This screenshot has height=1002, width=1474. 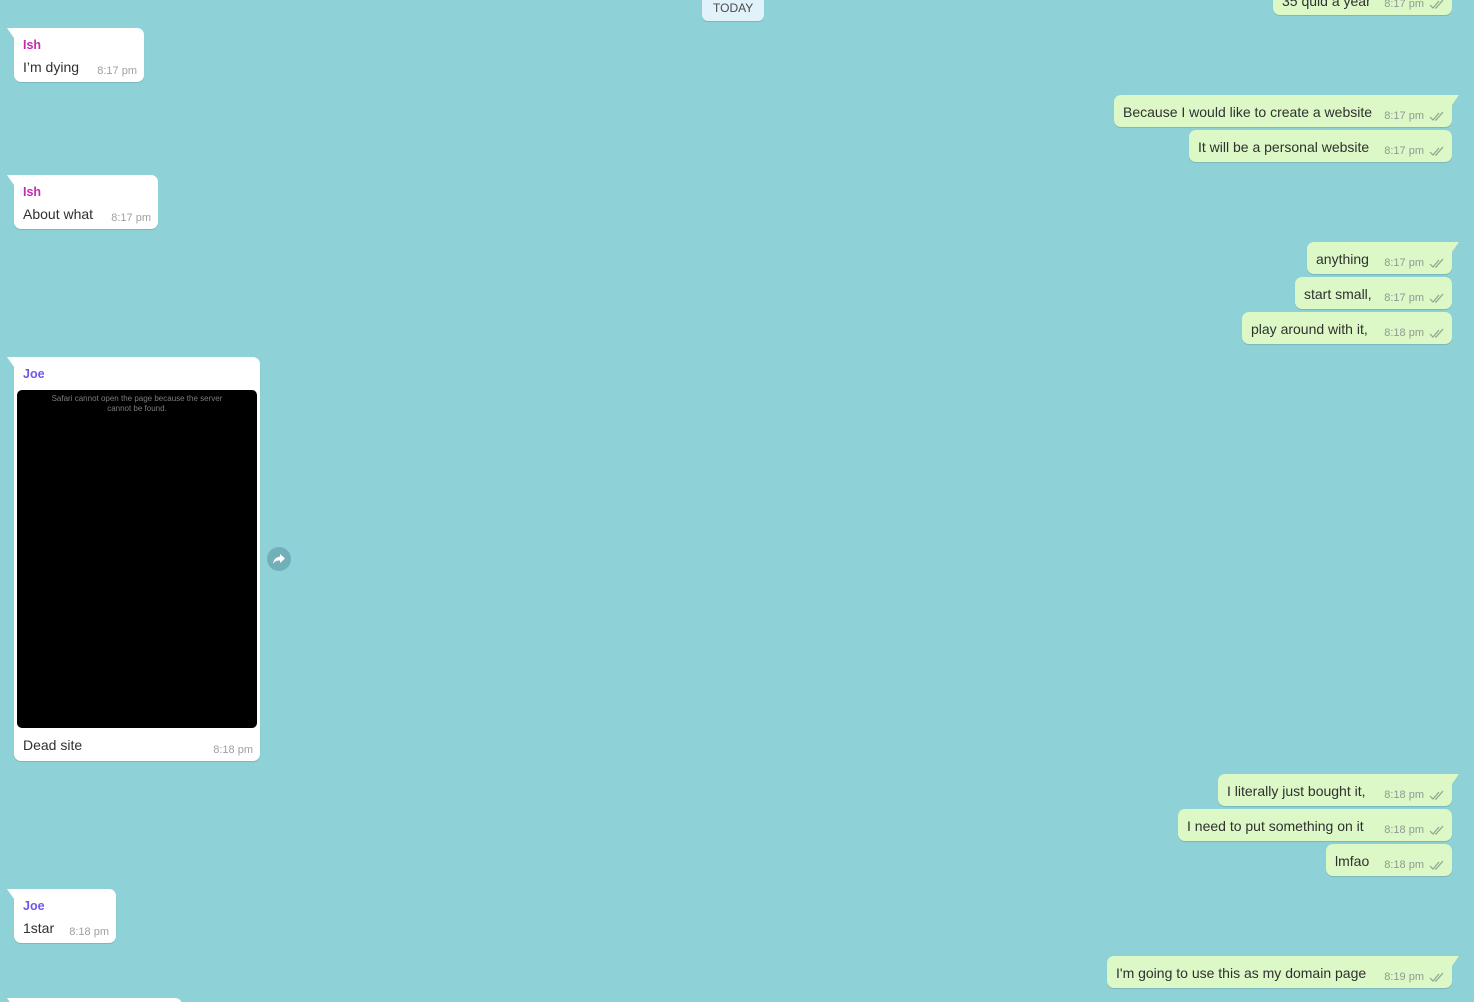 I want to click on message-text: I literally just bought it,, so click(x=1296, y=791).